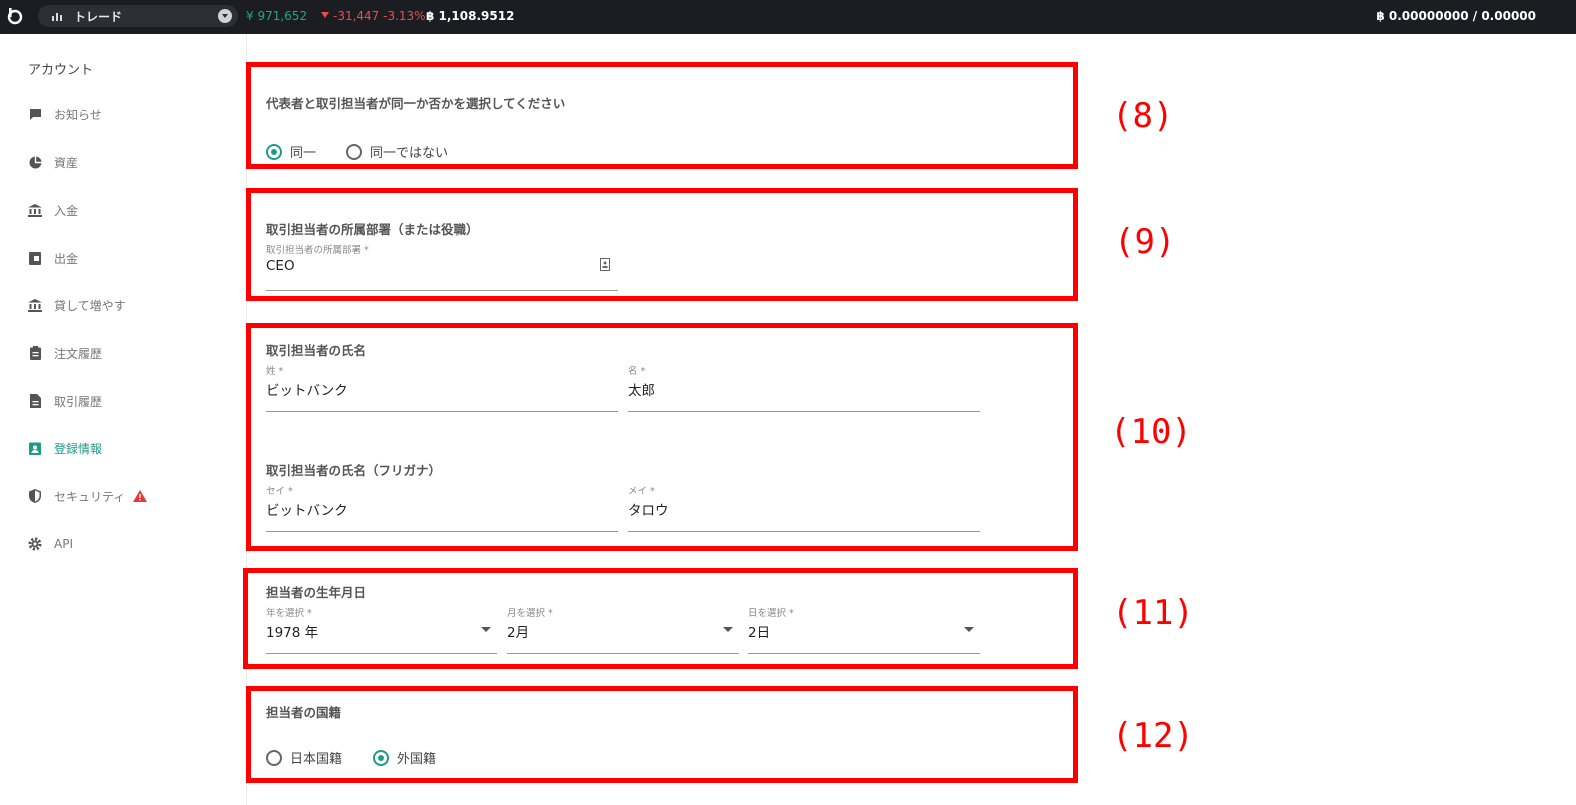 This screenshot has height=805, width=1576. Describe the element at coordinates (416, 103) in the screenshot. I see `section-title-same-person: 代表者と取引担当者が同一か否かを選択してください` at that location.